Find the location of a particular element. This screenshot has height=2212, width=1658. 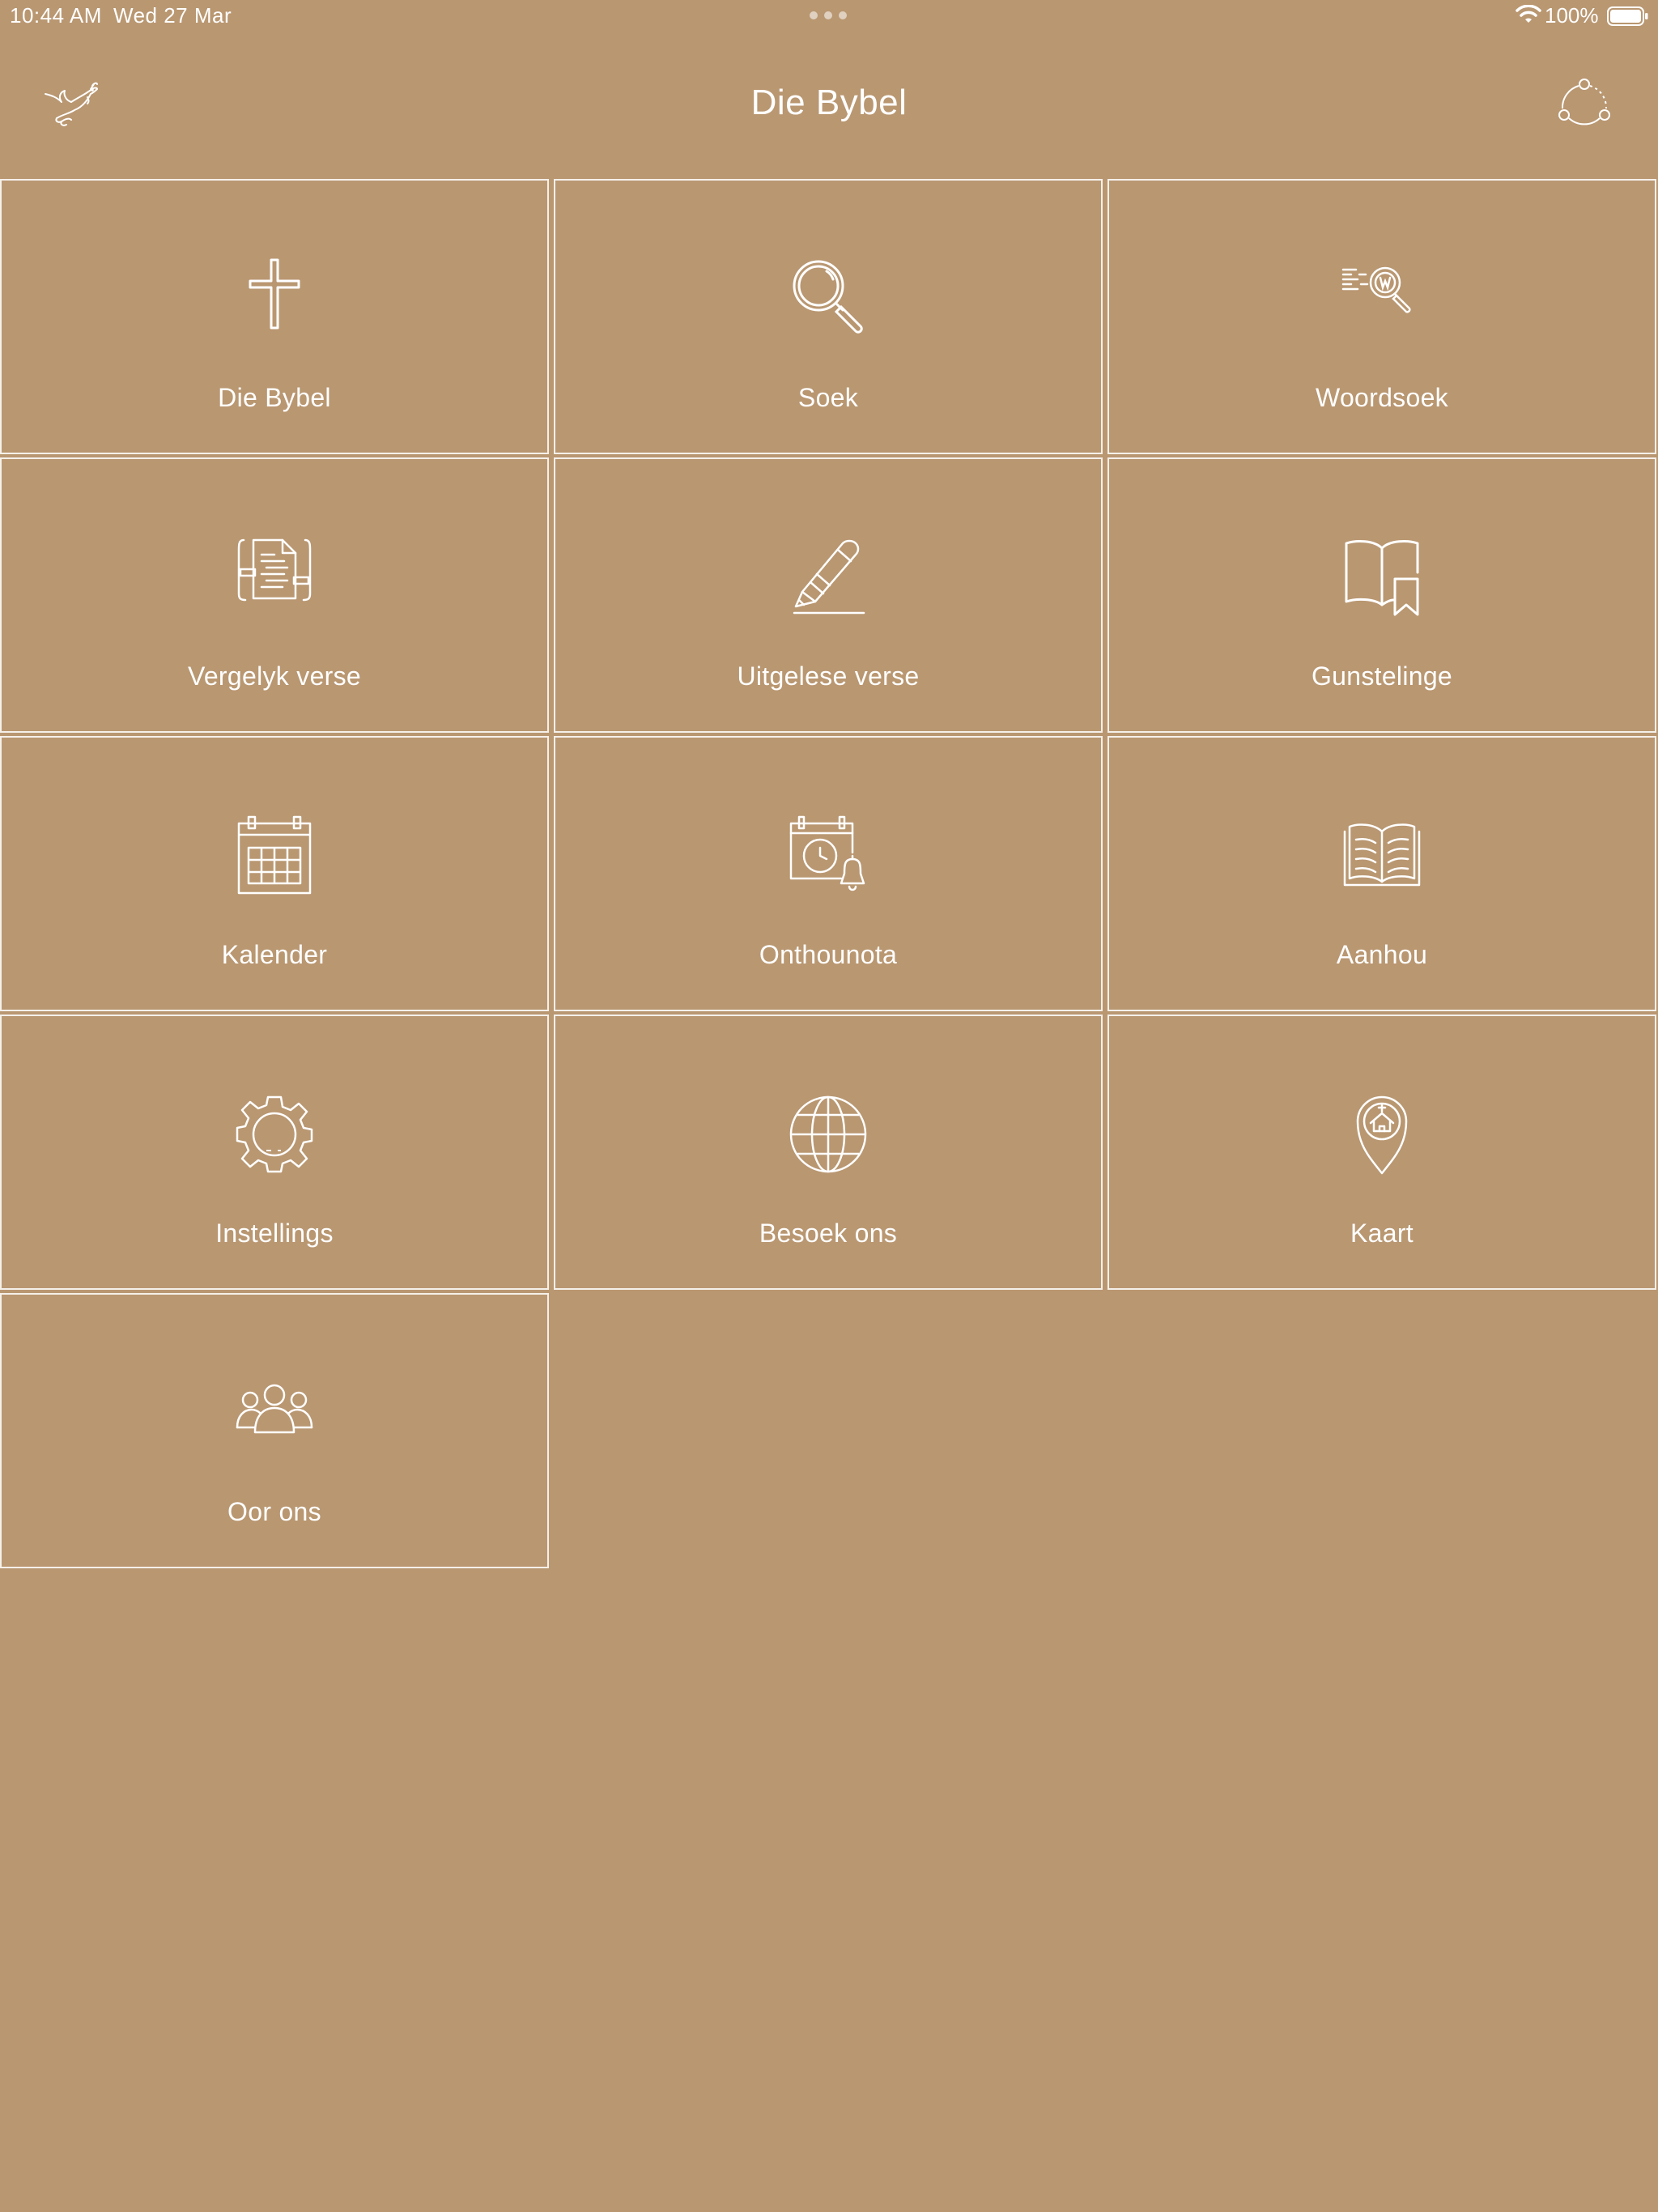

battery-percentage: 100% is located at coordinates (1572, 16).